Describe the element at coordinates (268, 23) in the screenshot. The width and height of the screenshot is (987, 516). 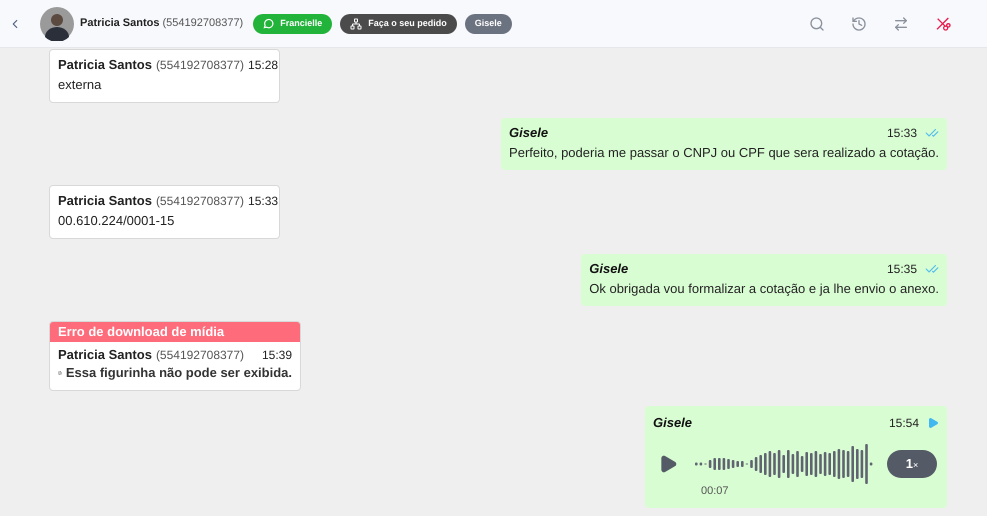
I see `chat-bubble-icon` at that location.